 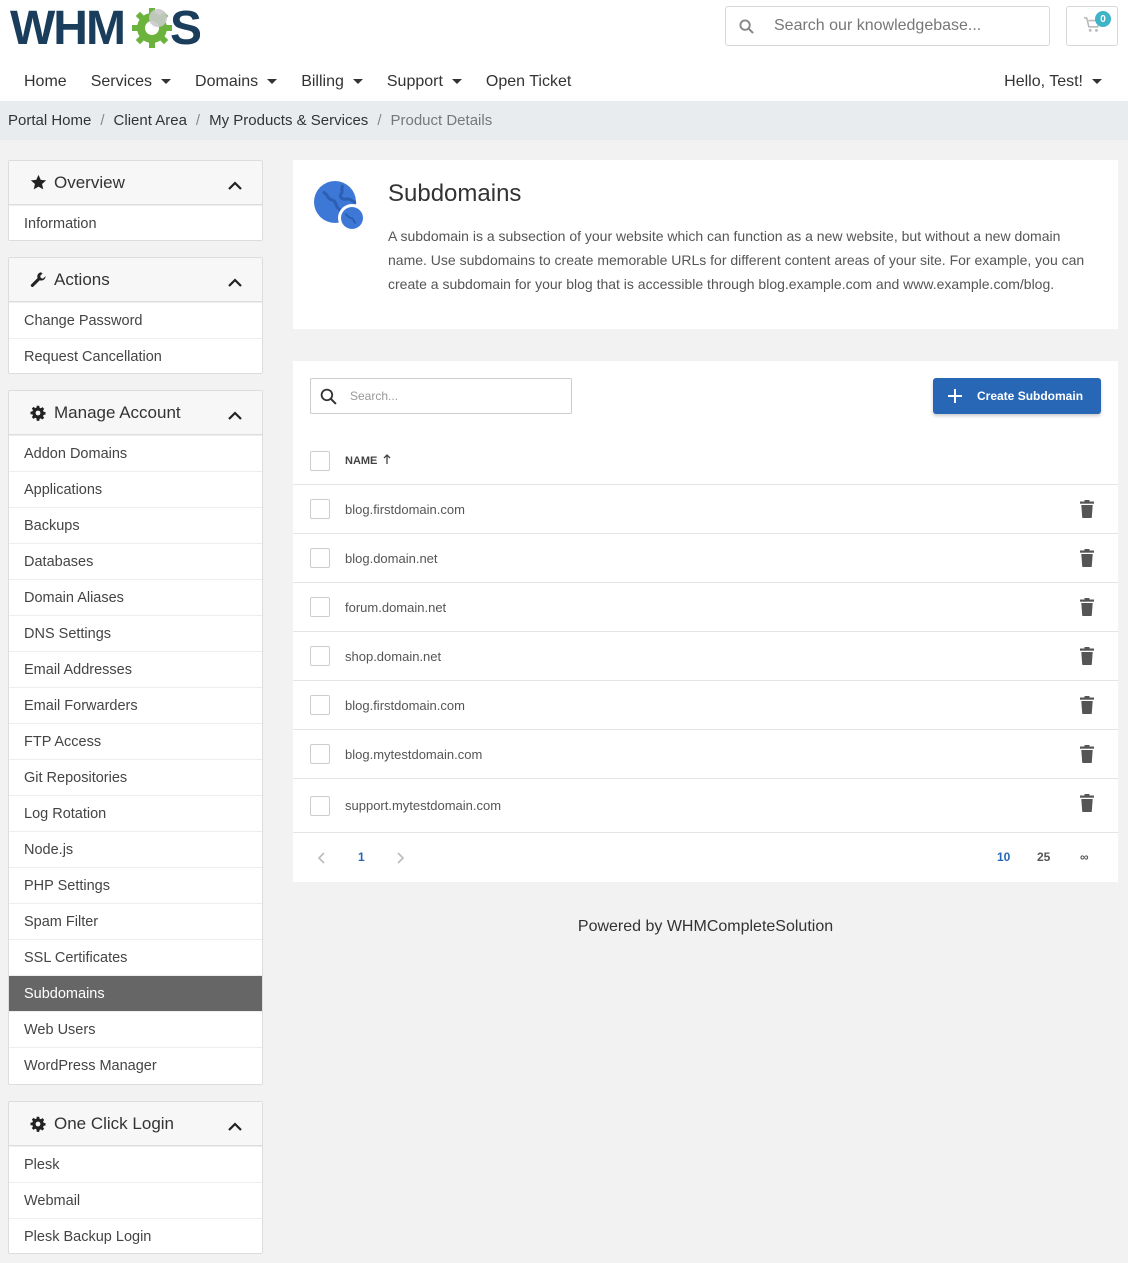 What do you see at coordinates (135, 1236) in the screenshot?
I see `sidebar-item-plesk-backup-login: Plesk Backup Login` at bounding box center [135, 1236].